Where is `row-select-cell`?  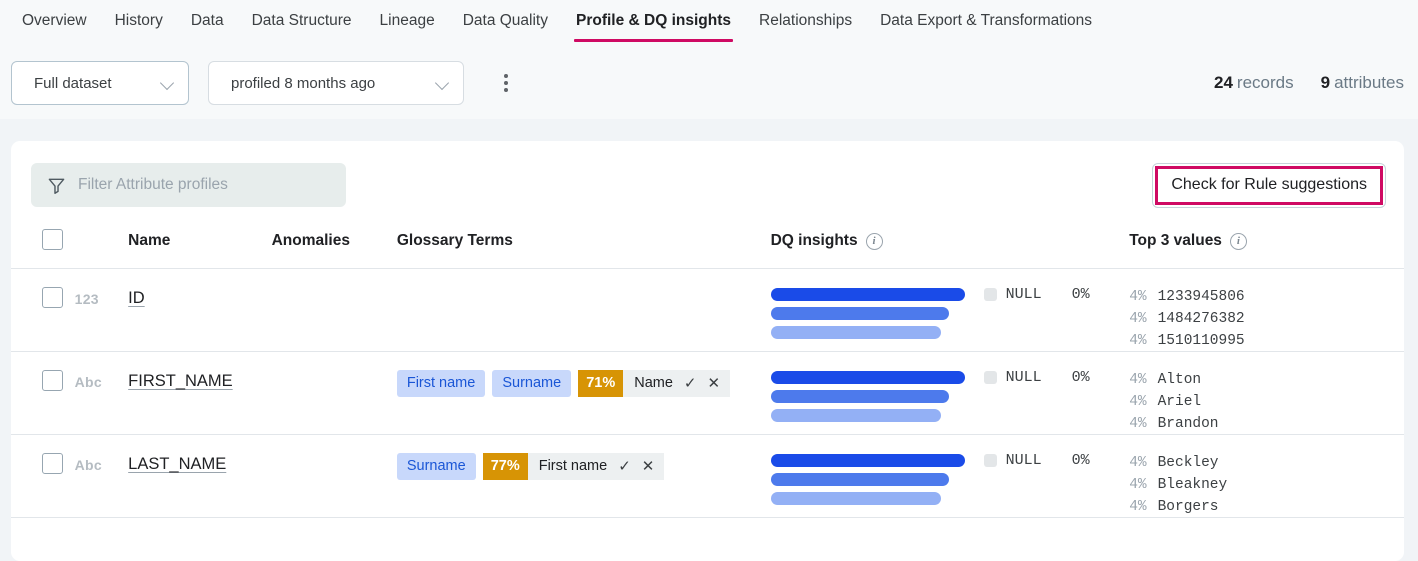 row-select-cell is located at coordinates (43, 393).